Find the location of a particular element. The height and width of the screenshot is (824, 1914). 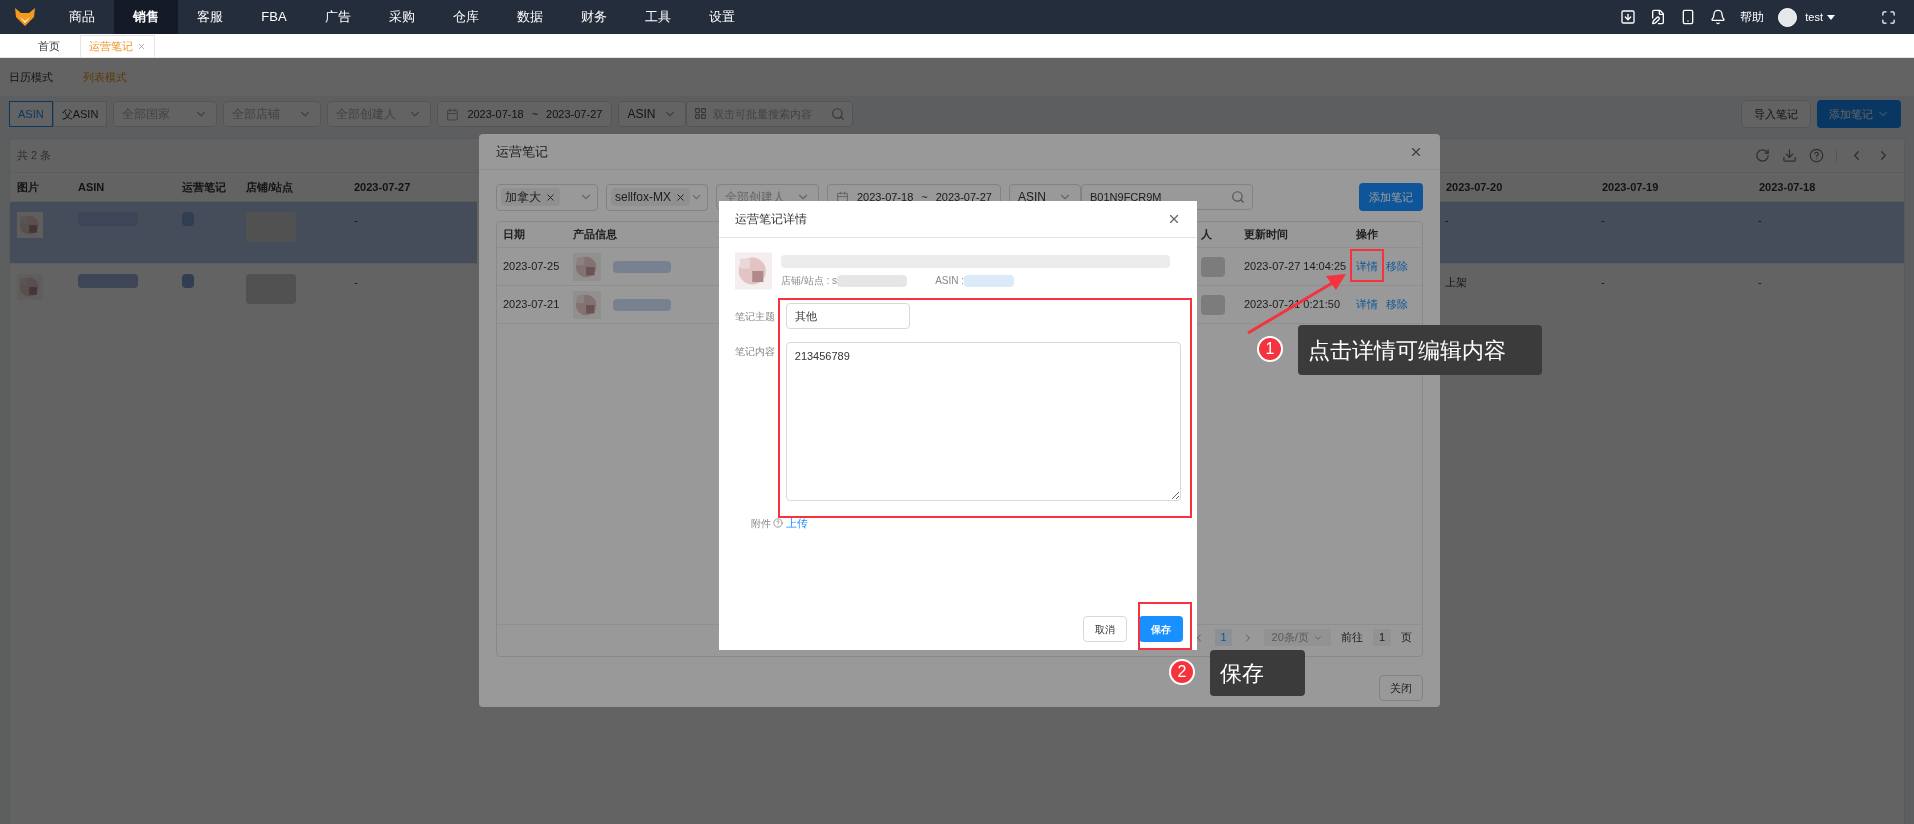

shop-select: sellfox-MX is located at coordinates (657, 197).